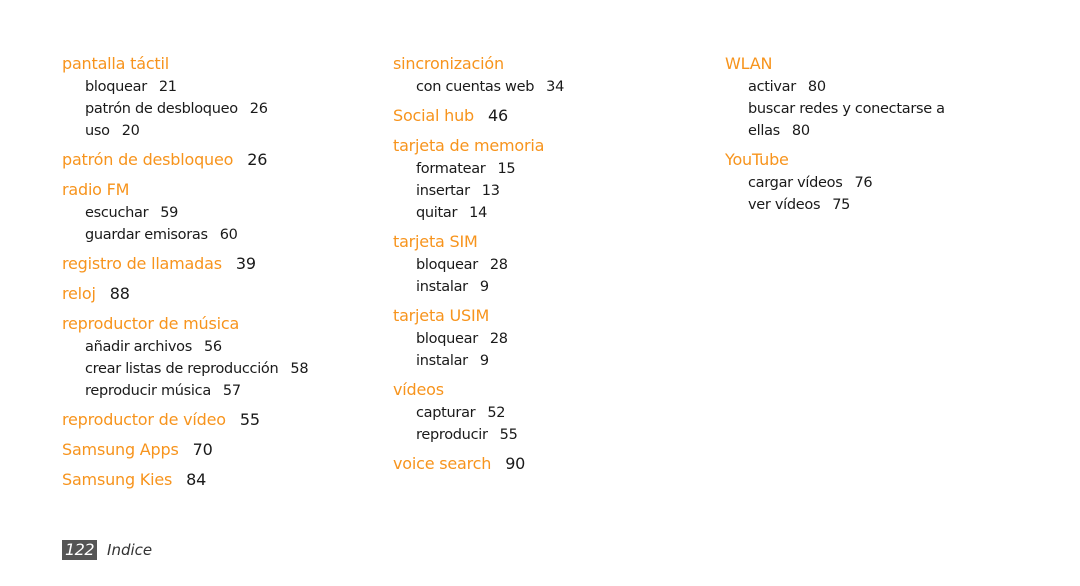 The height and width of the screenshot is (586, 1080). I want to click on index-term: reloj 88, so click(212, 294).